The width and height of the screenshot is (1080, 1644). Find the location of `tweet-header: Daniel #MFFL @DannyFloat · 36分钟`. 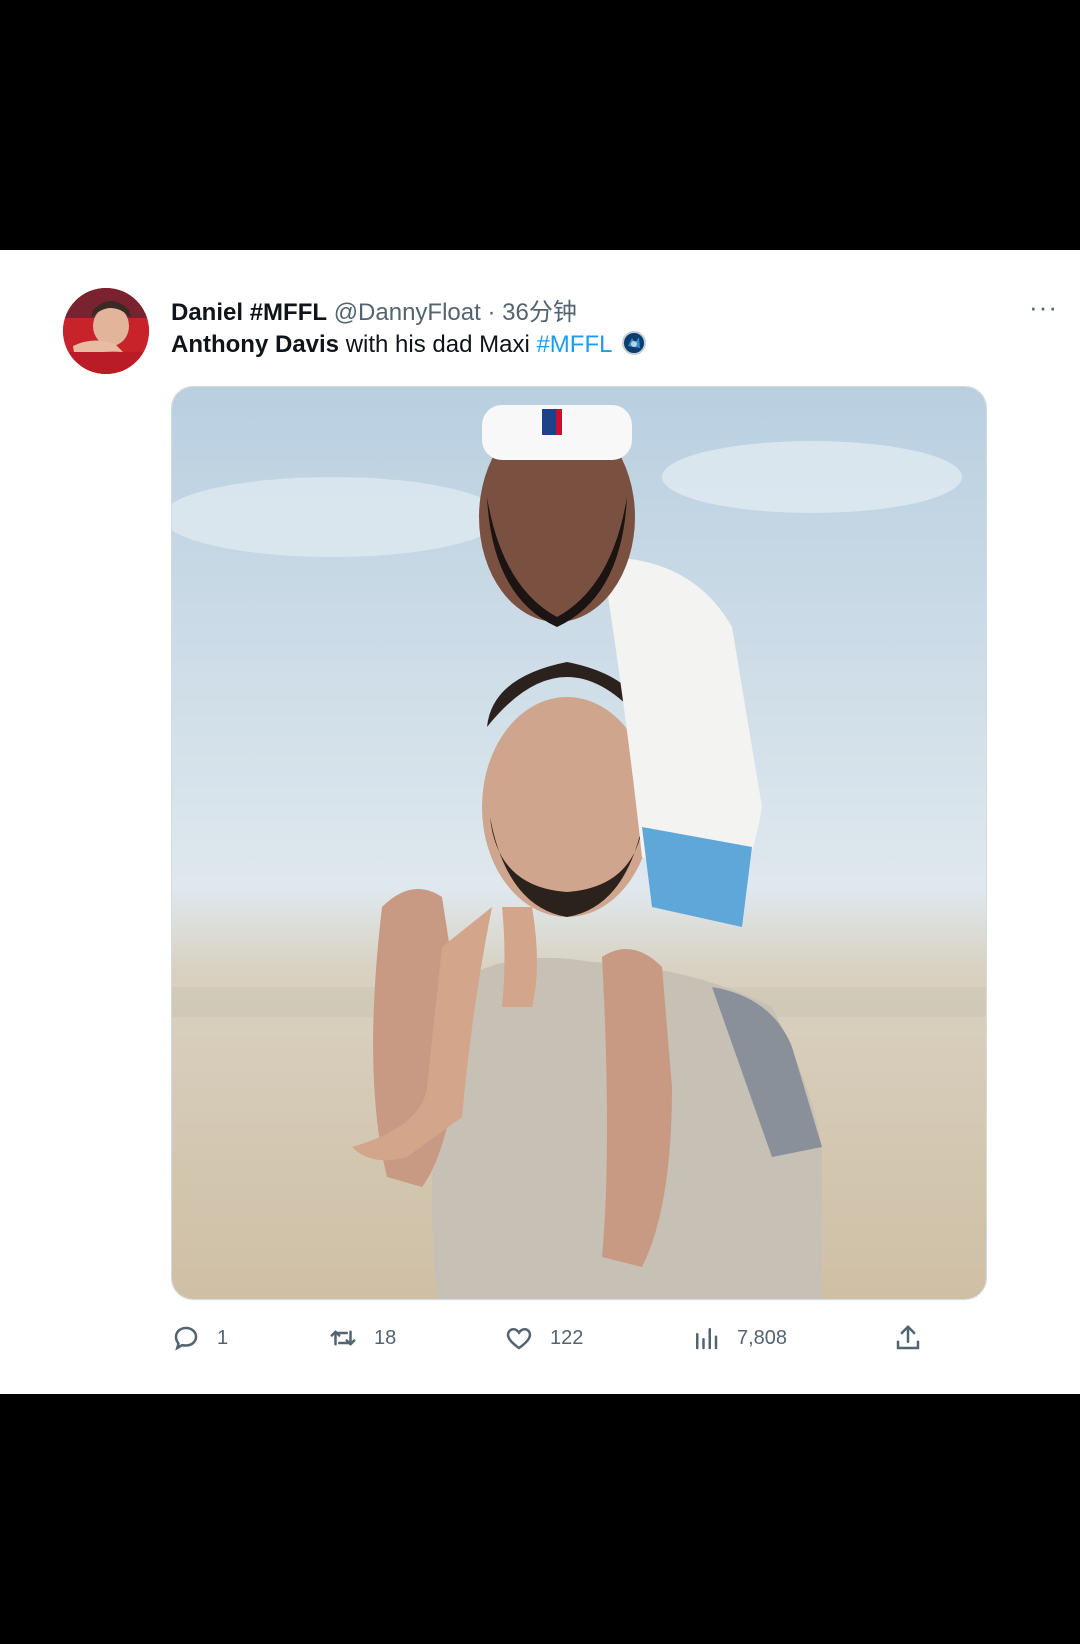

tweet-header: Daniel #MFFL @DannyFloat · 36分钟 is located at coordinates (374, 309).